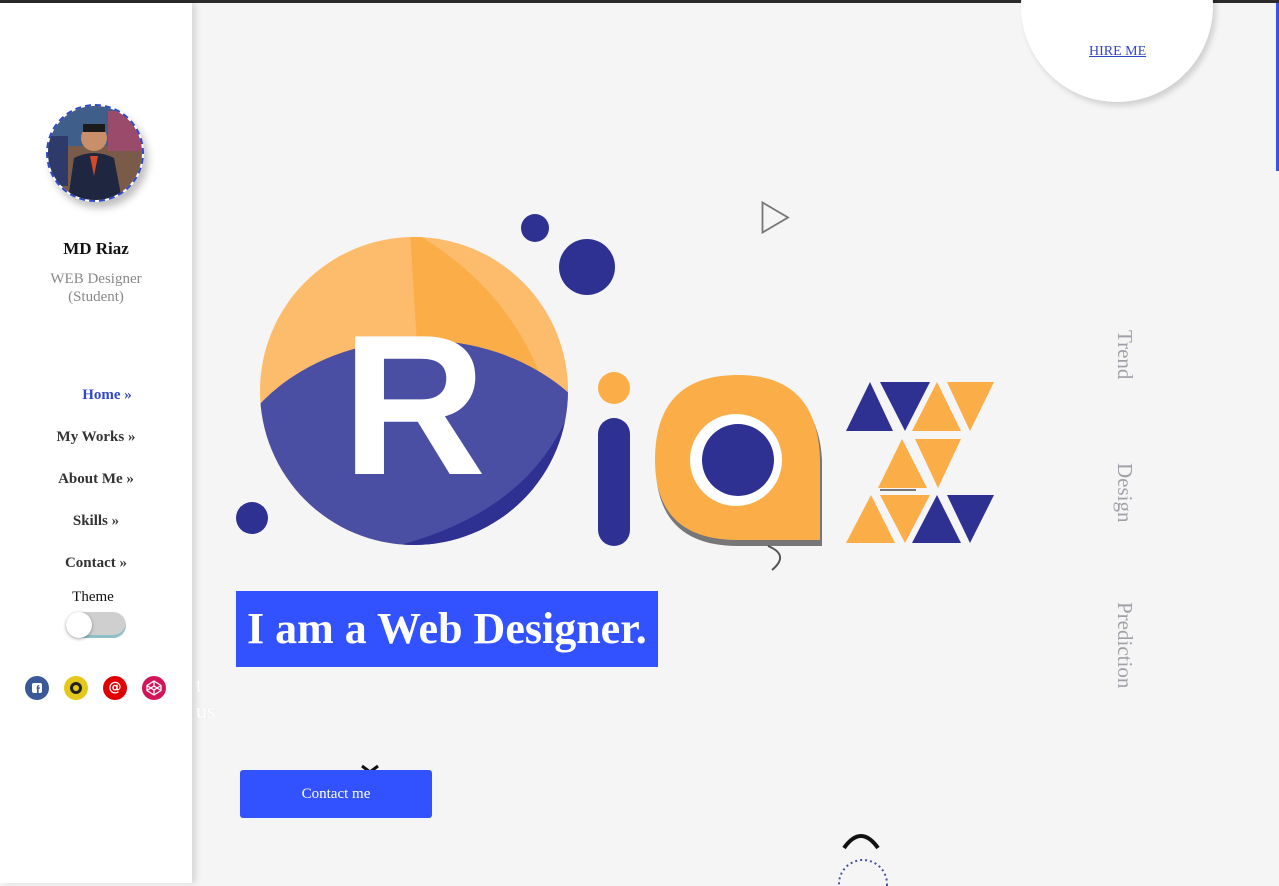  I want to click on nav-item-about-me: About Me », so click(96, 488).